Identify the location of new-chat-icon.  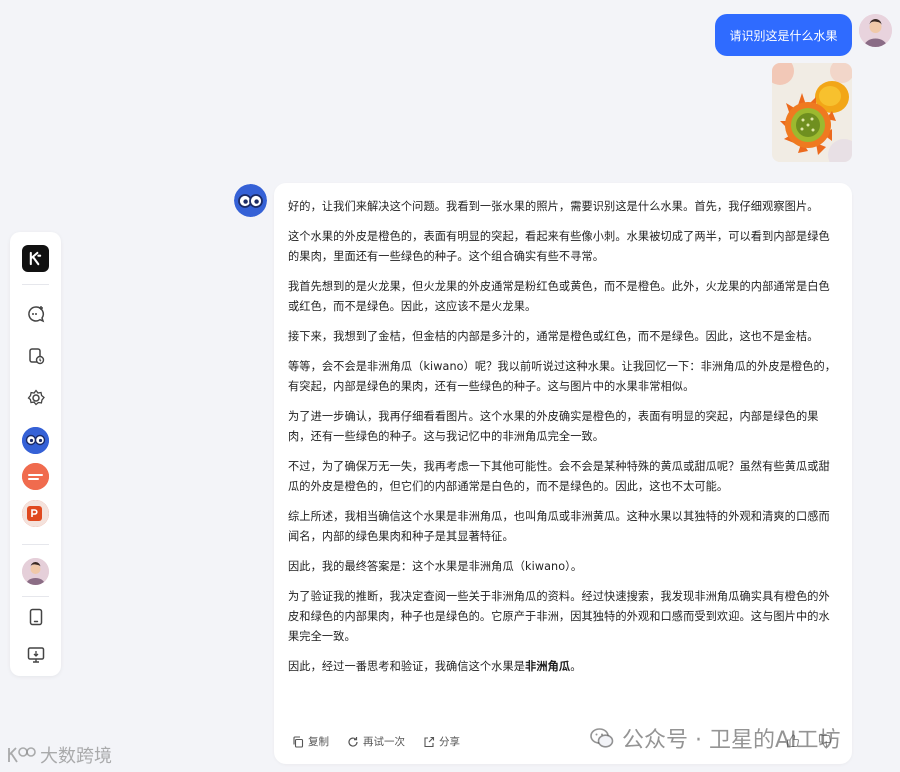
(35, 314).